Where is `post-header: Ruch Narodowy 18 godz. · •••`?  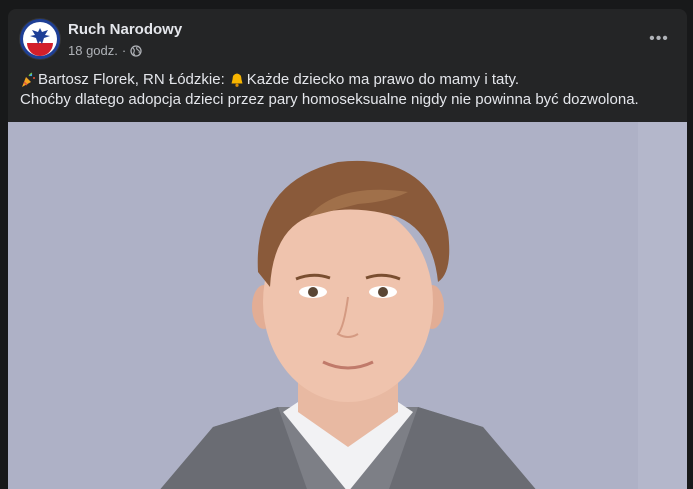 post-header: Ruch Narodowy 18 godz. · ••• is located at coordinates (347, 40).